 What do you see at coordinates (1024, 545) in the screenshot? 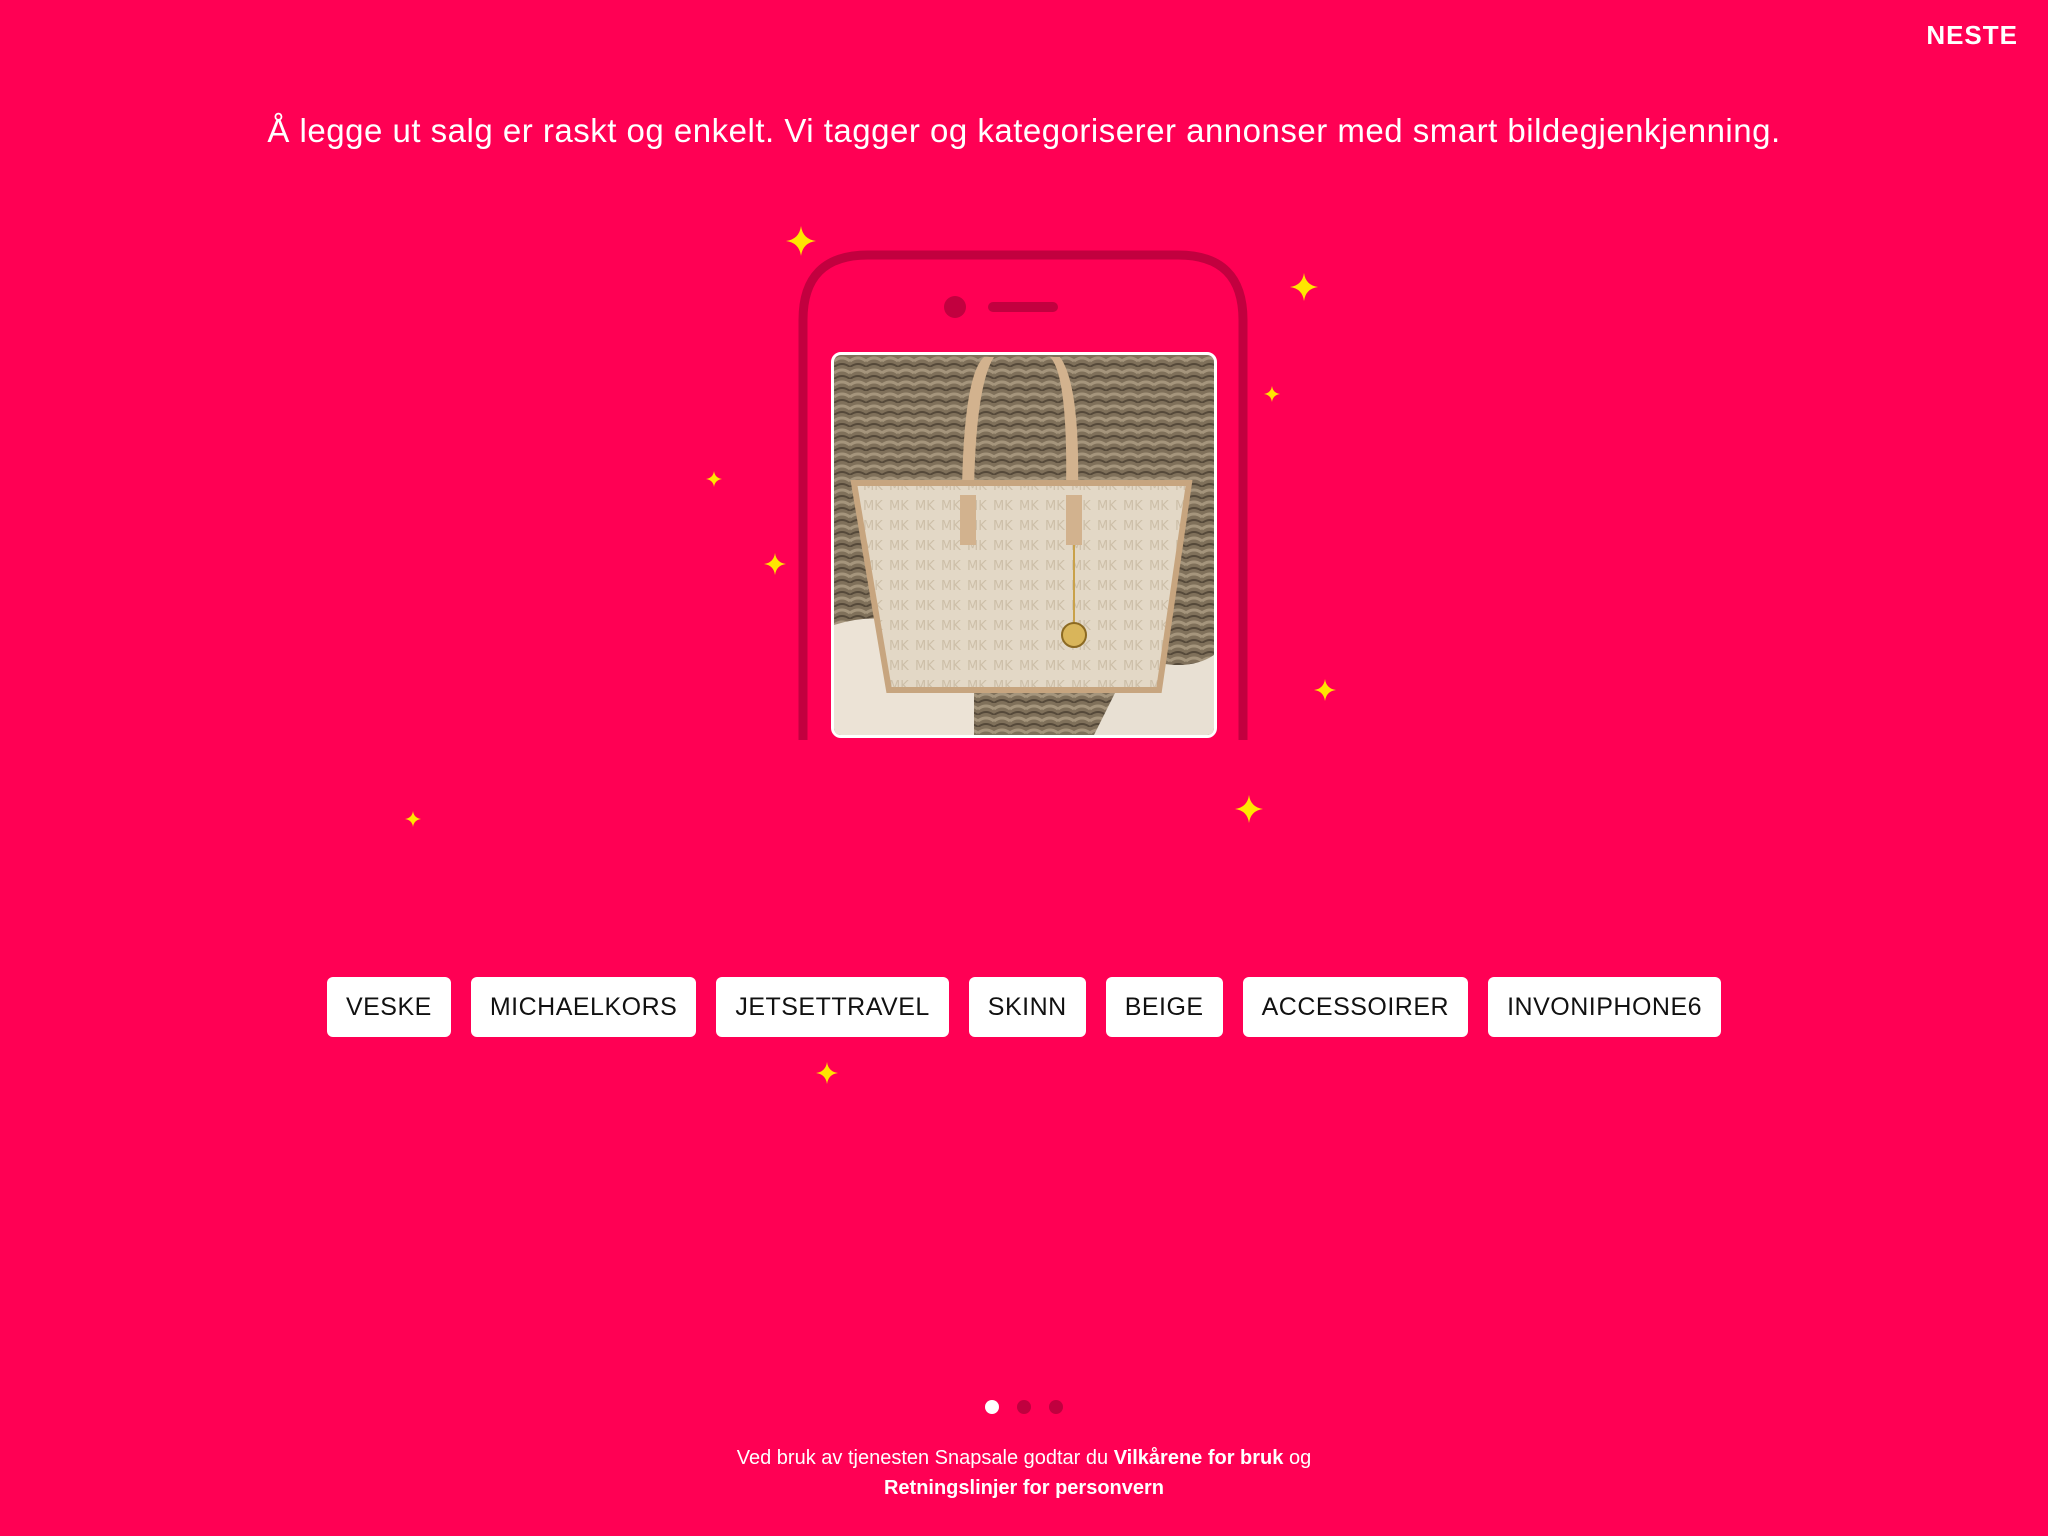
I see `handbag-photo: MK` at bounding box center [1024, 545].